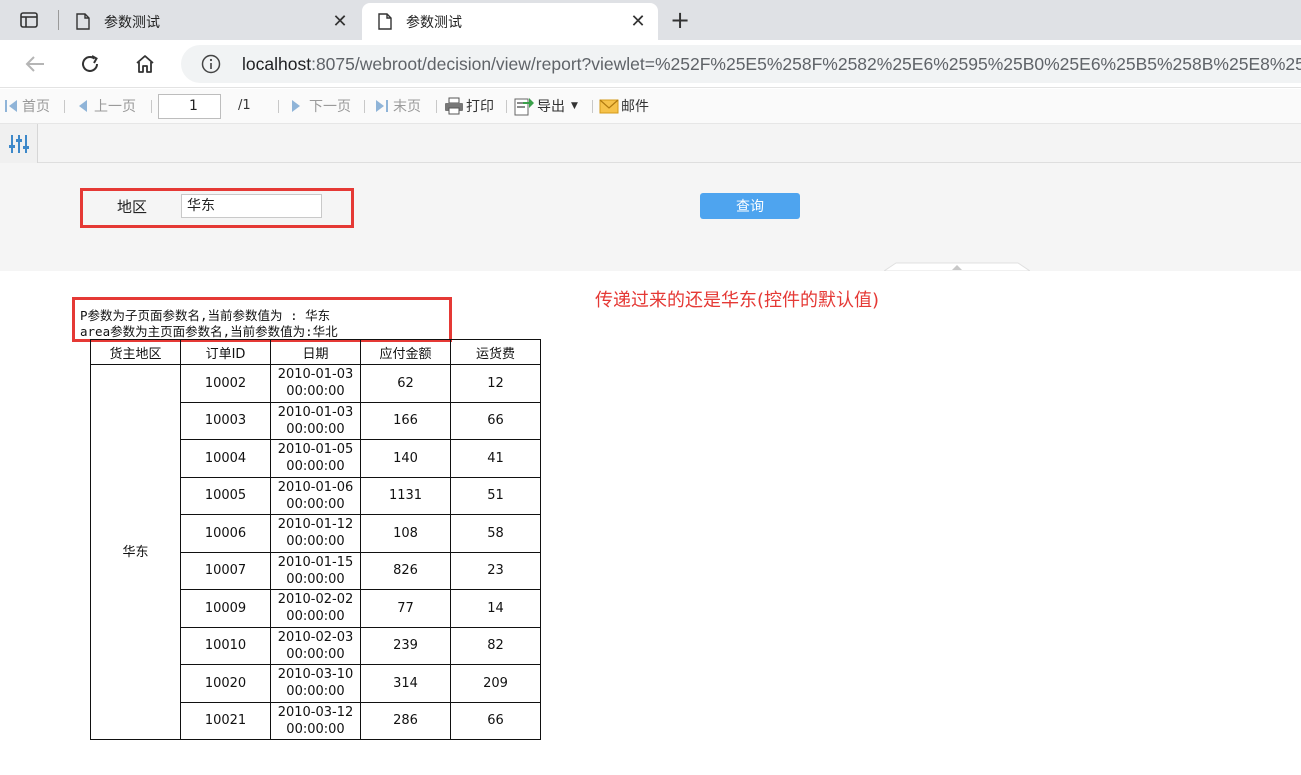  I want to click on amount-cell: 166, so click(405, 420).